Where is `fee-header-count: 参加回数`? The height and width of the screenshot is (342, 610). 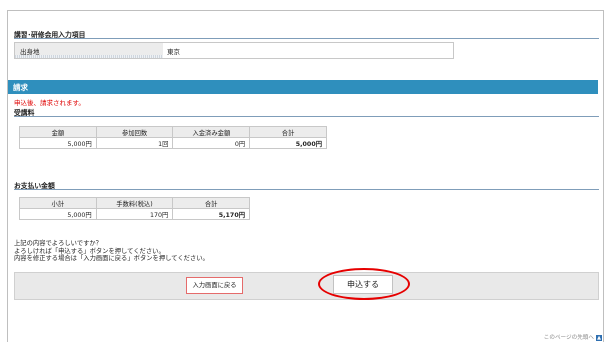 fee-header-count: 参加回数 is located at coordinates (134, 132).